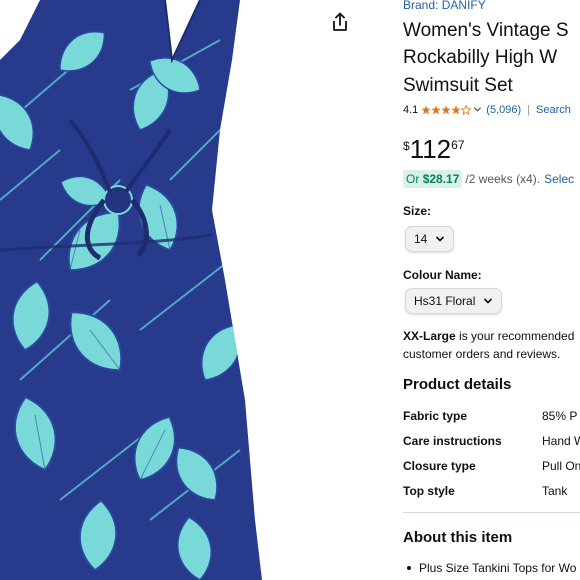 The width and height of the screenshot is (580, 580). Describe the element at coordinates (429, 336) in the screenshot. I see `recommended-size: XX-Large` at that location.